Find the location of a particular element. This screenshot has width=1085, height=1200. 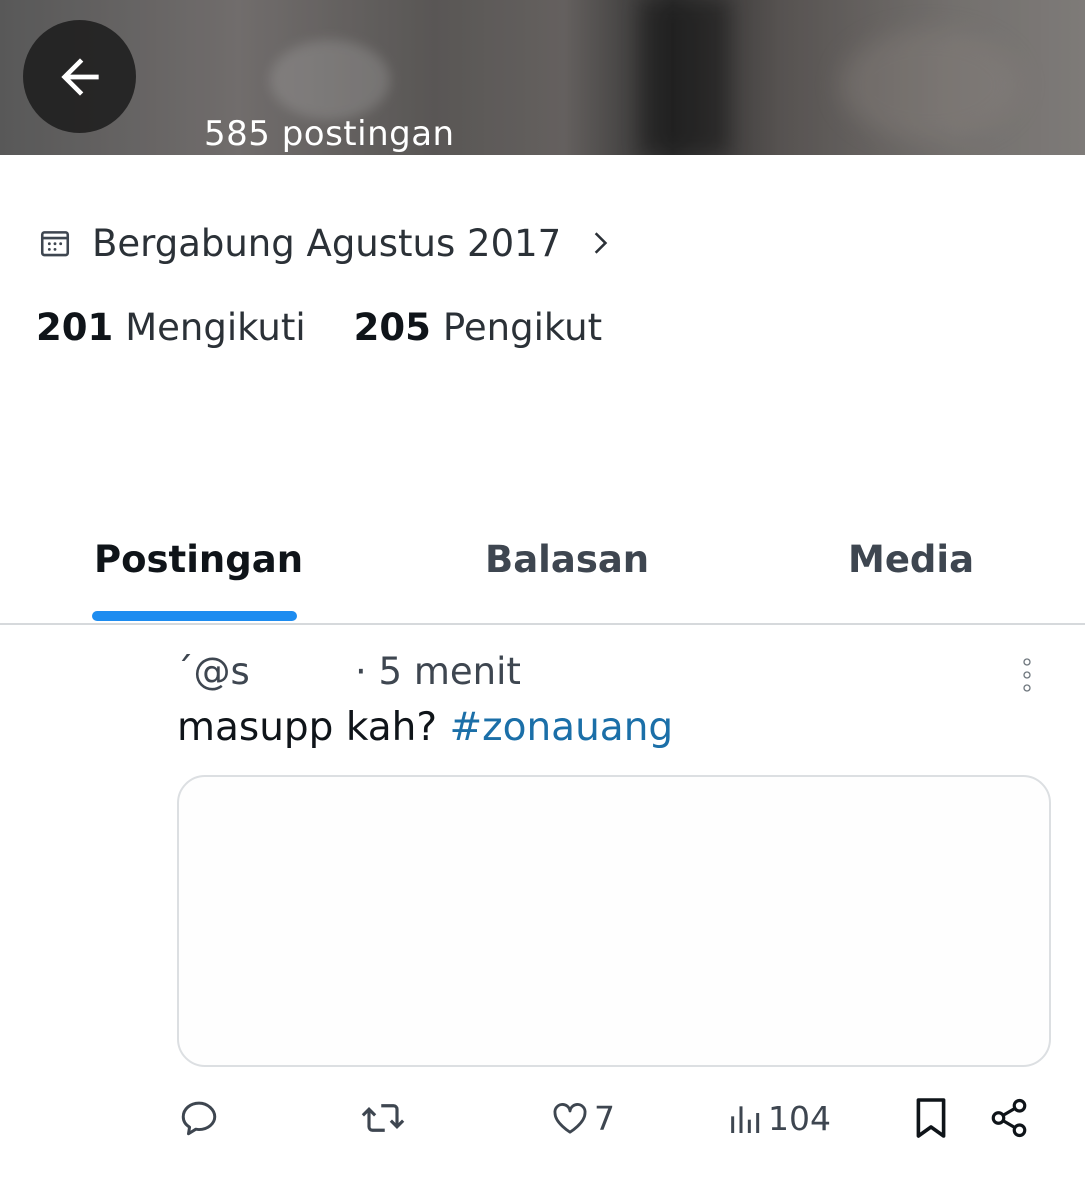

joined-date-row: Bergabung Agustus 2017 is located at coordinates (325, 243).